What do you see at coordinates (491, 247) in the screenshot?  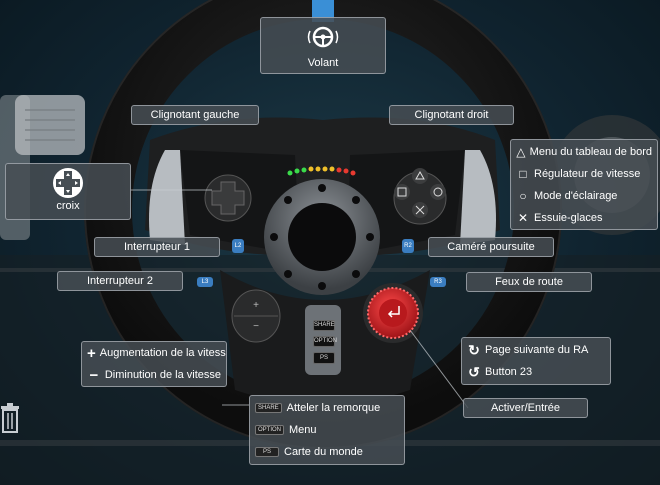 I see `camera-poursuite-label: Caméré poursuite` at bounding box center [491, 247].